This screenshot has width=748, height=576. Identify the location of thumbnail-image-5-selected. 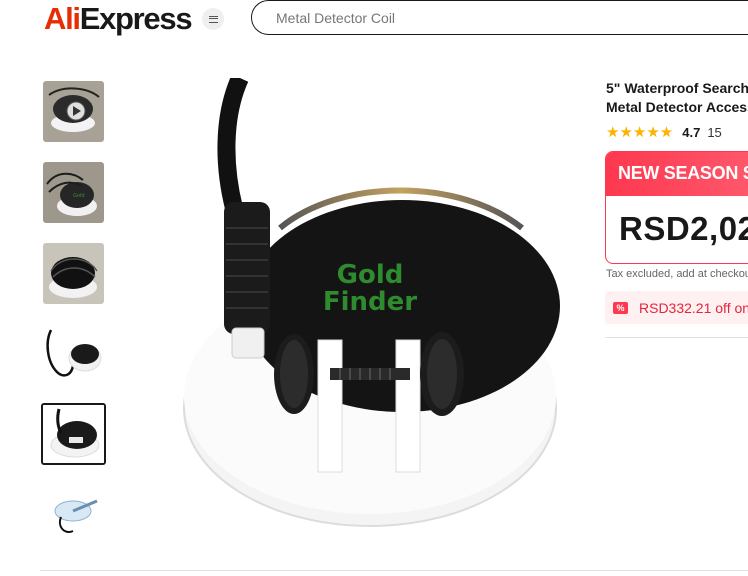
(73, 434).